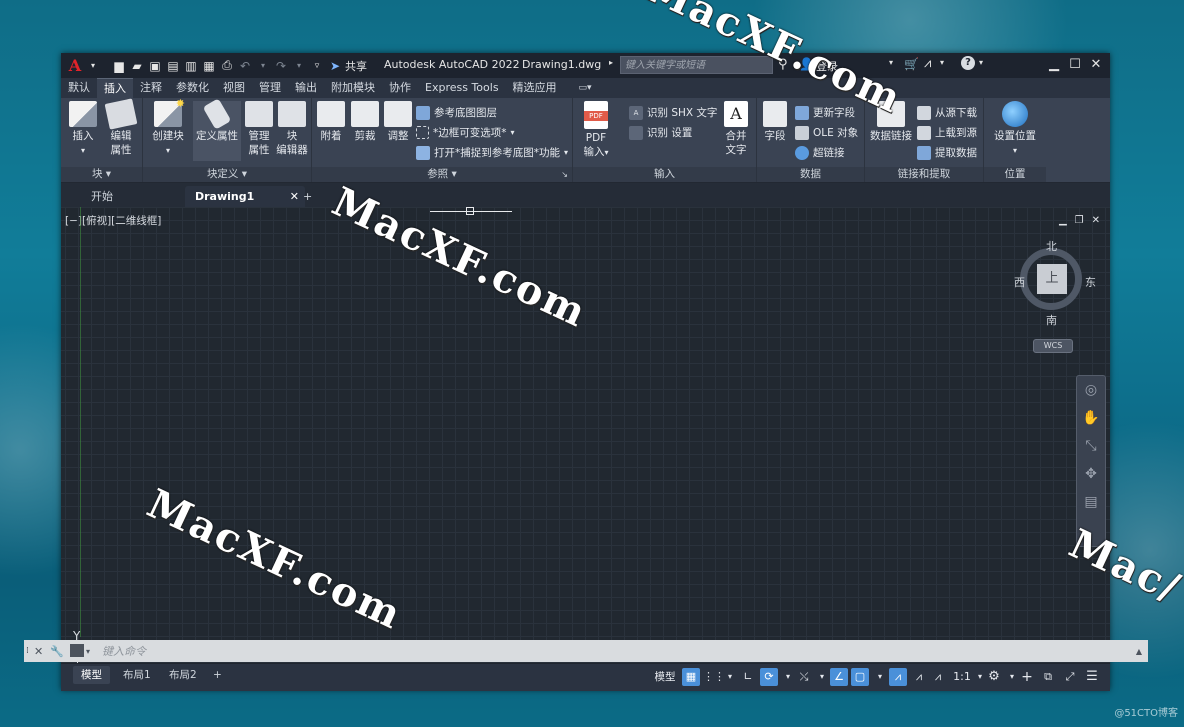  What do you see at coordinates (665, 677) in the screenshot?
I see `model-space-button: 模型` at bounding box center [665, 677].